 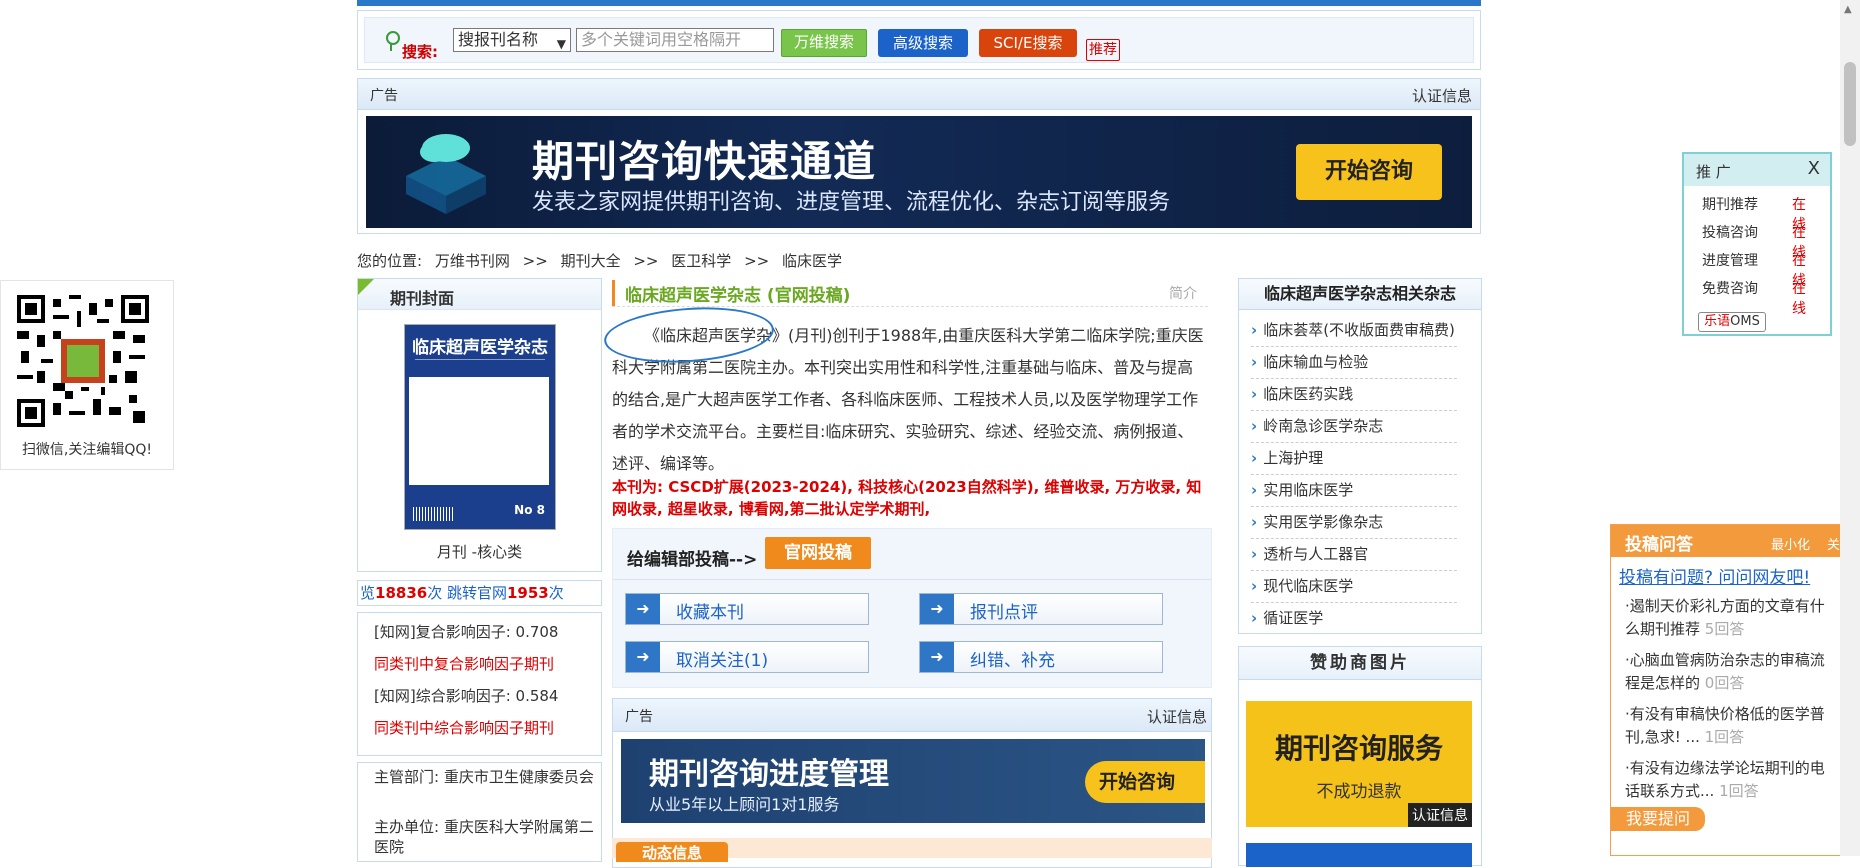 I want to click on official-submit-button: 官网投稿, so click(x=818, y=553).